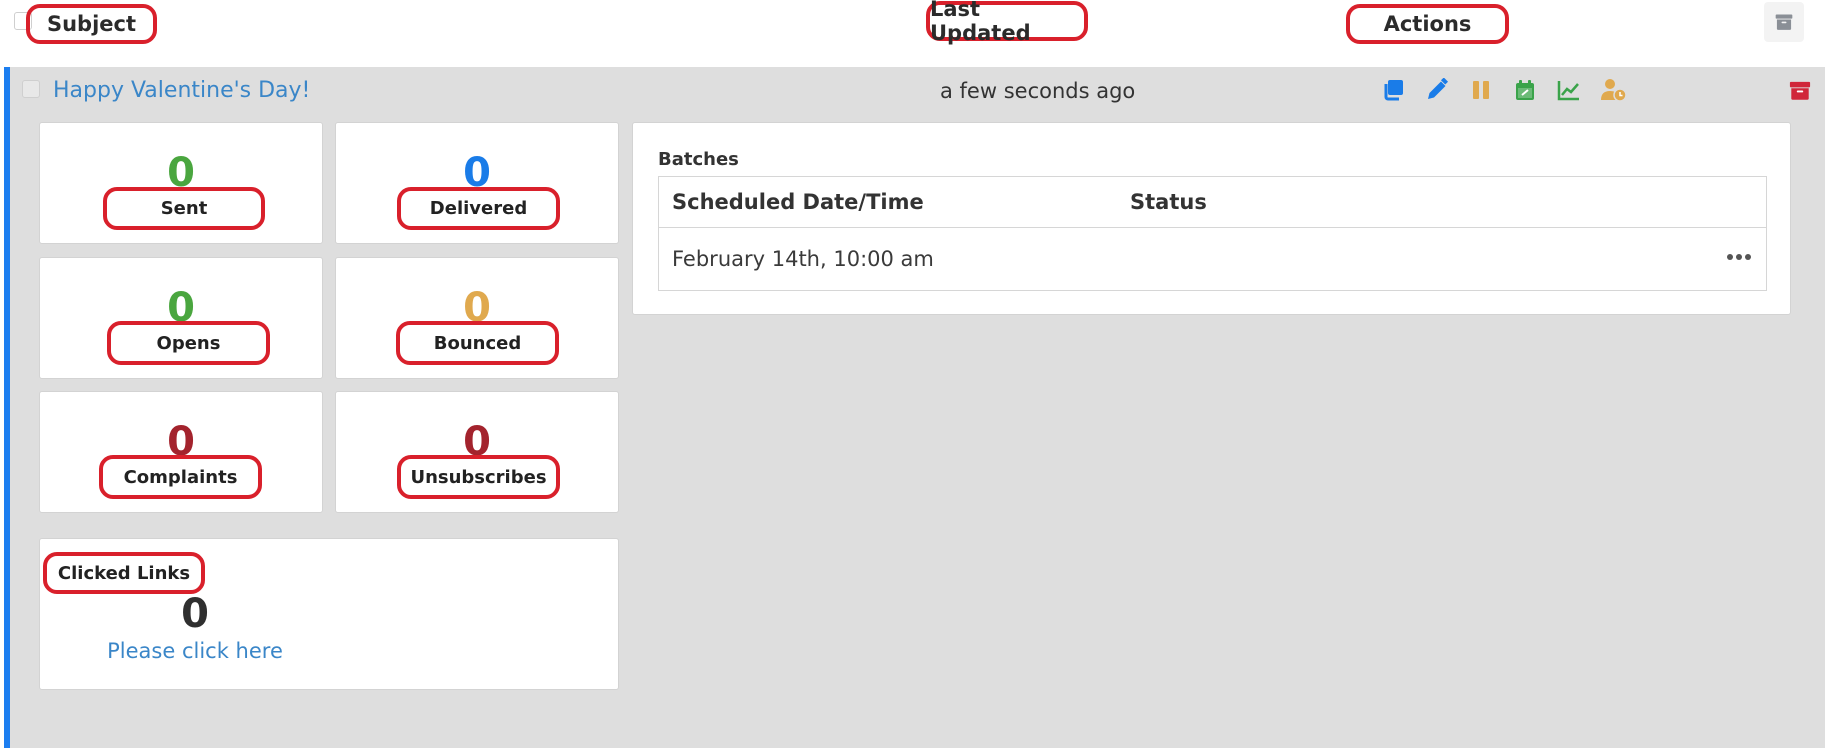  I want to click on please-click-here-link: Please click here, so click(195, 651).